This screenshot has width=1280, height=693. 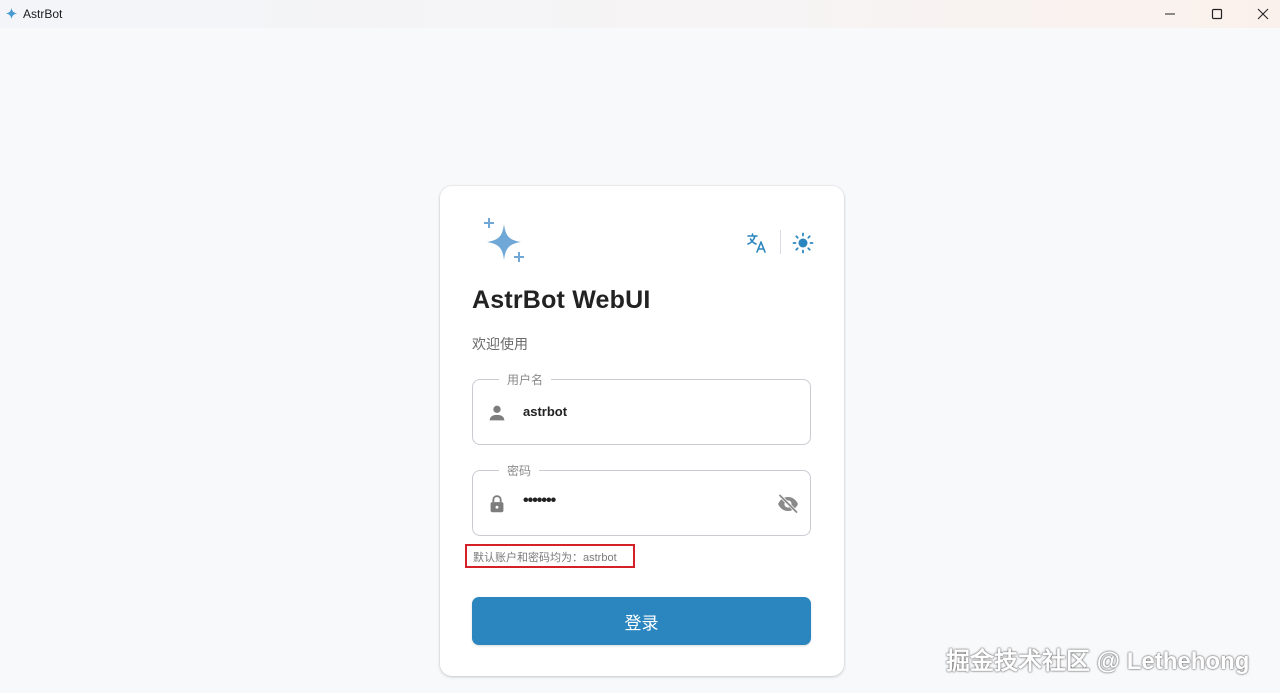 What do you see at coordinates (1098, 661) in the screenshot?
I see `watermark: 掘金技术社区 @ Lethehong` at bounding box center [1098, 661].